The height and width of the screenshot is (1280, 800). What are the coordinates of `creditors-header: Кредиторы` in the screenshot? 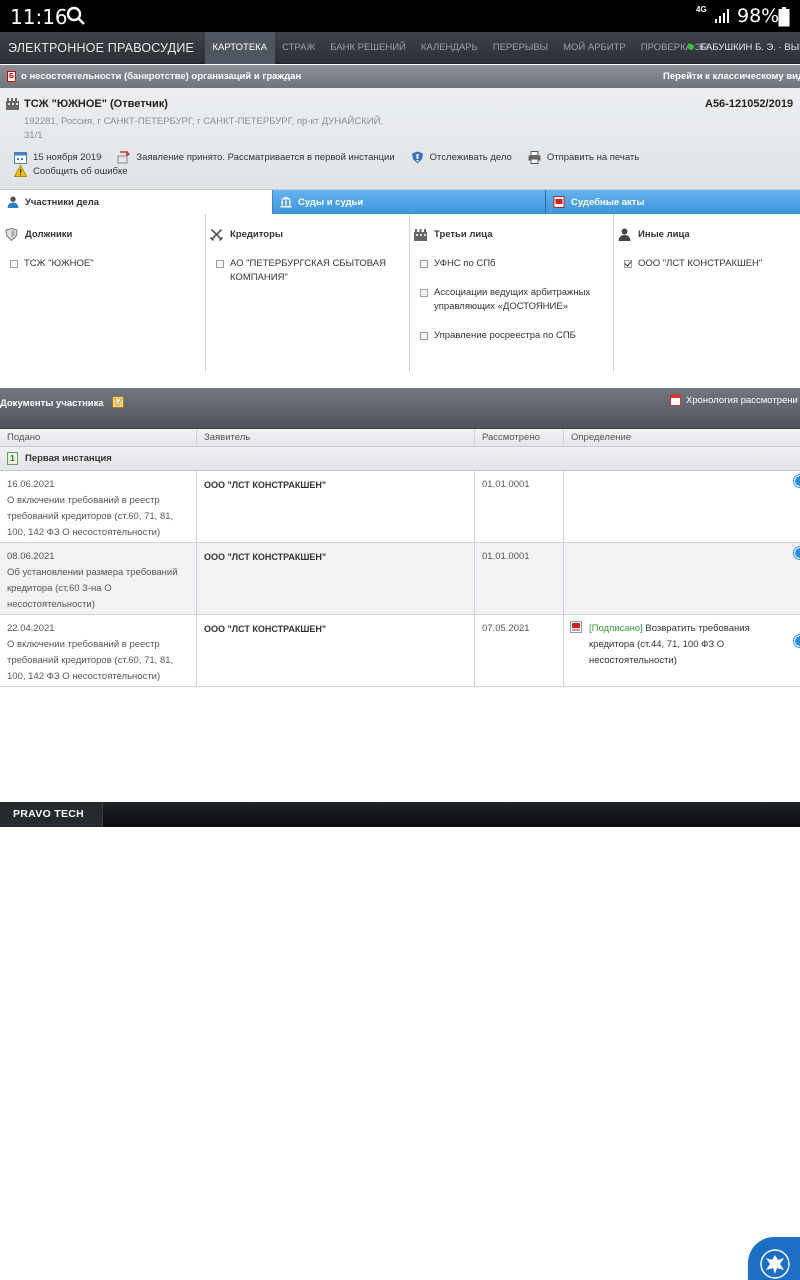 It's located at (246, 234).